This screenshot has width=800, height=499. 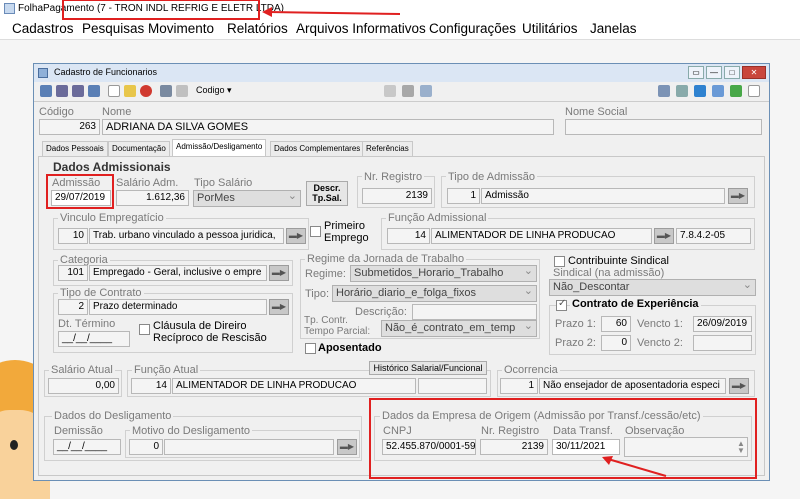 I want to click on prazo2-field: 0, so click(x=616, y=343).